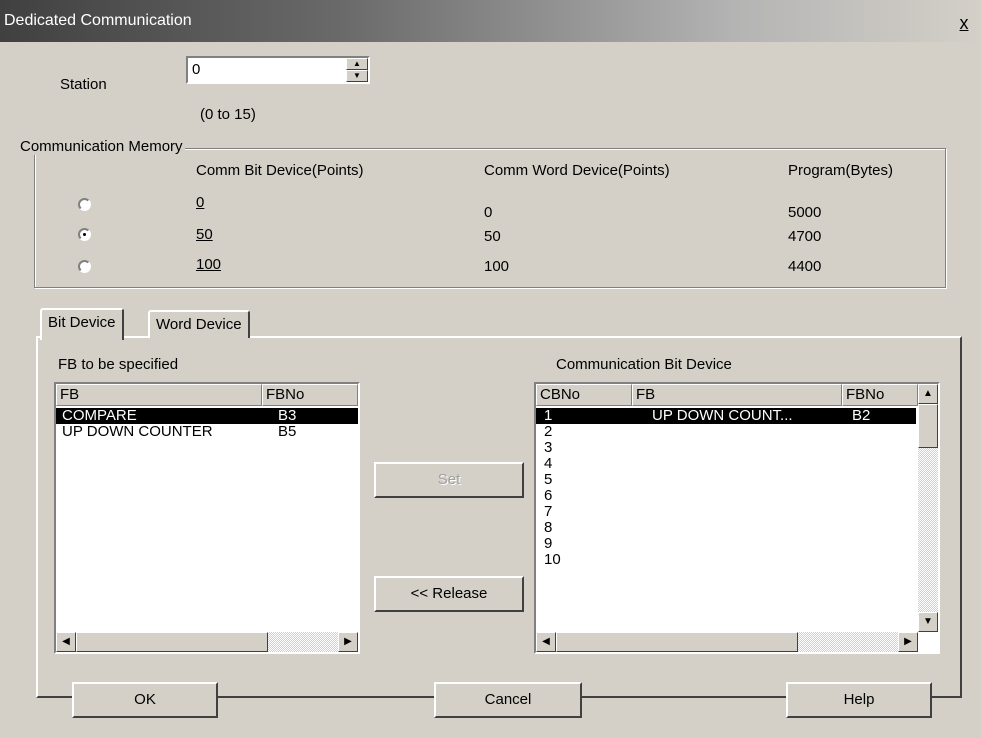 The image size is (981, 738). Describe the element at coordinates (880, 395) in the screenshot. I see `comm-fbno-column-header: FBNo` at that location.